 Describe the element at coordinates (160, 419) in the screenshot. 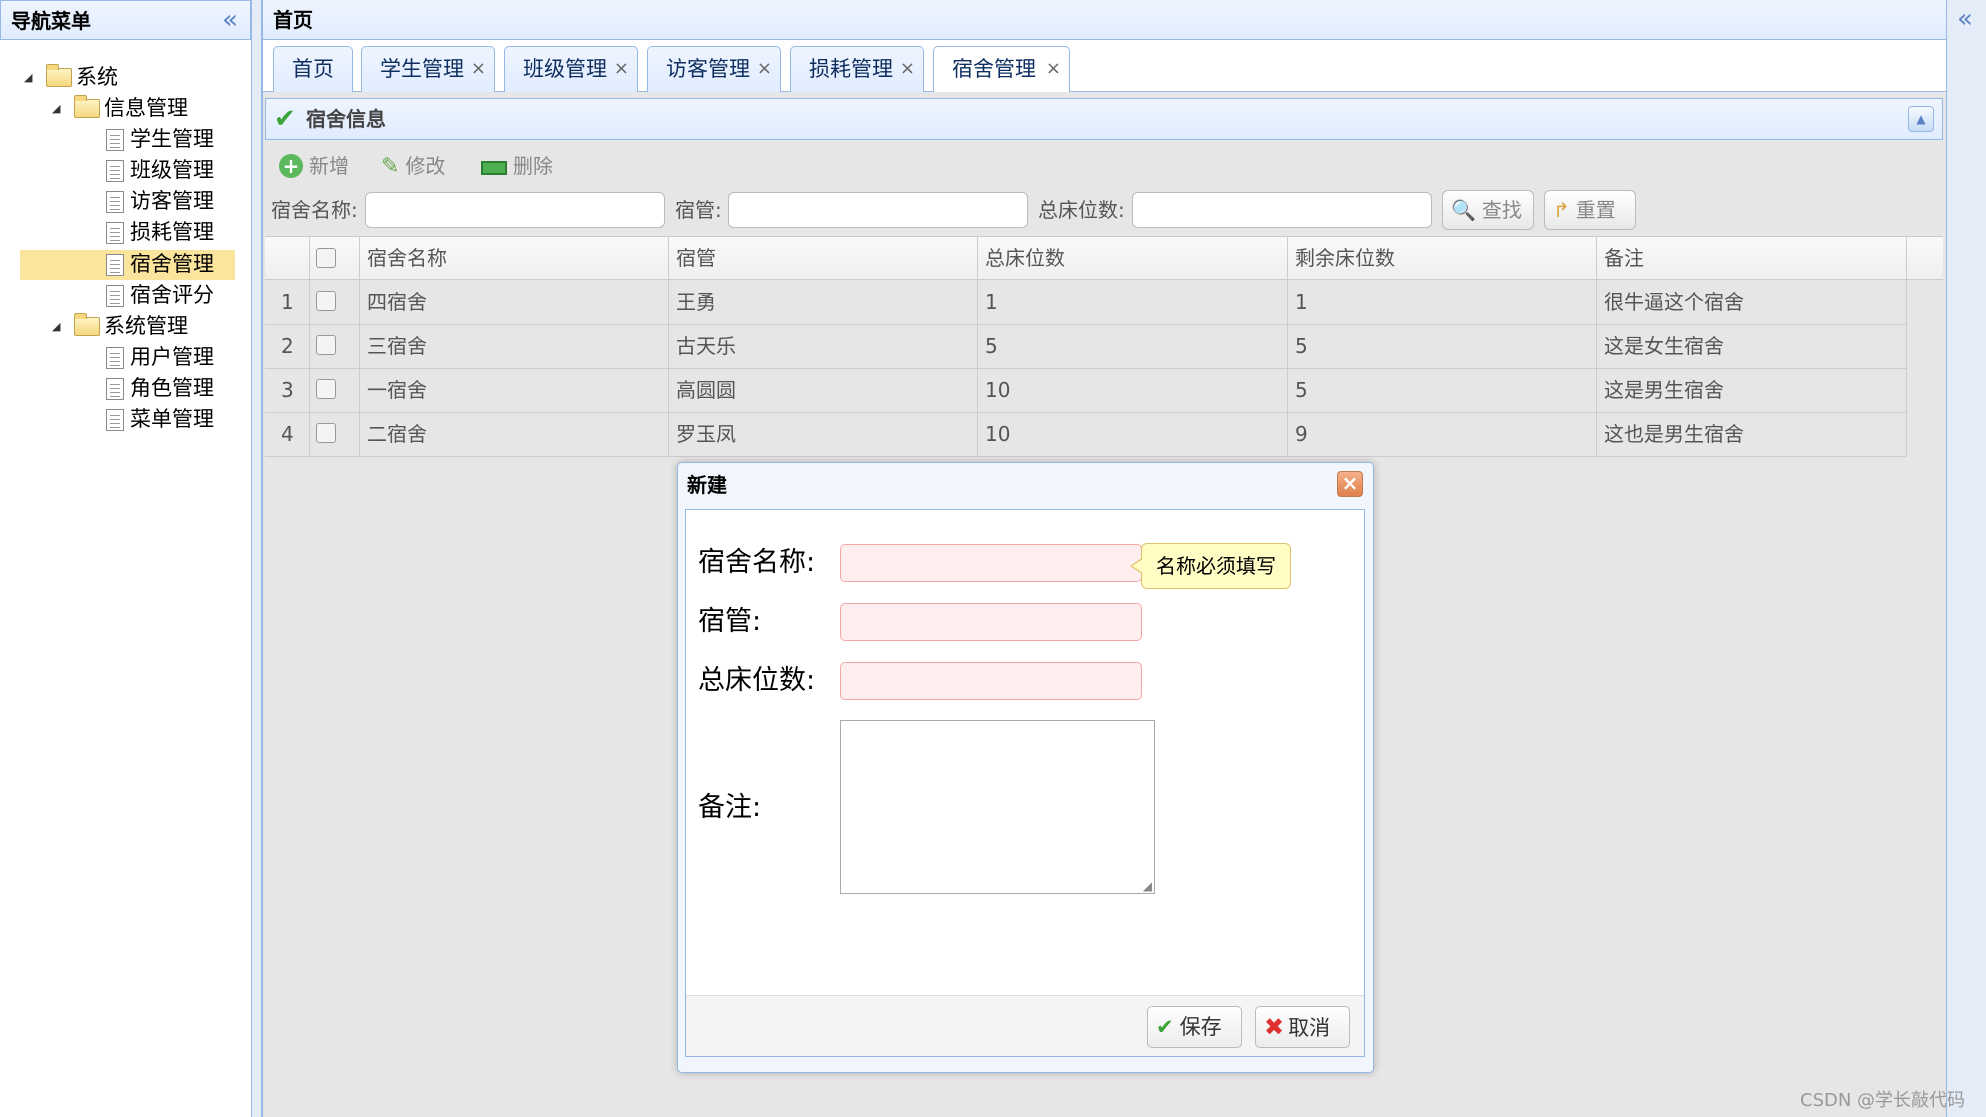

I see `tree-item-menu: 菜单管理` at that location.